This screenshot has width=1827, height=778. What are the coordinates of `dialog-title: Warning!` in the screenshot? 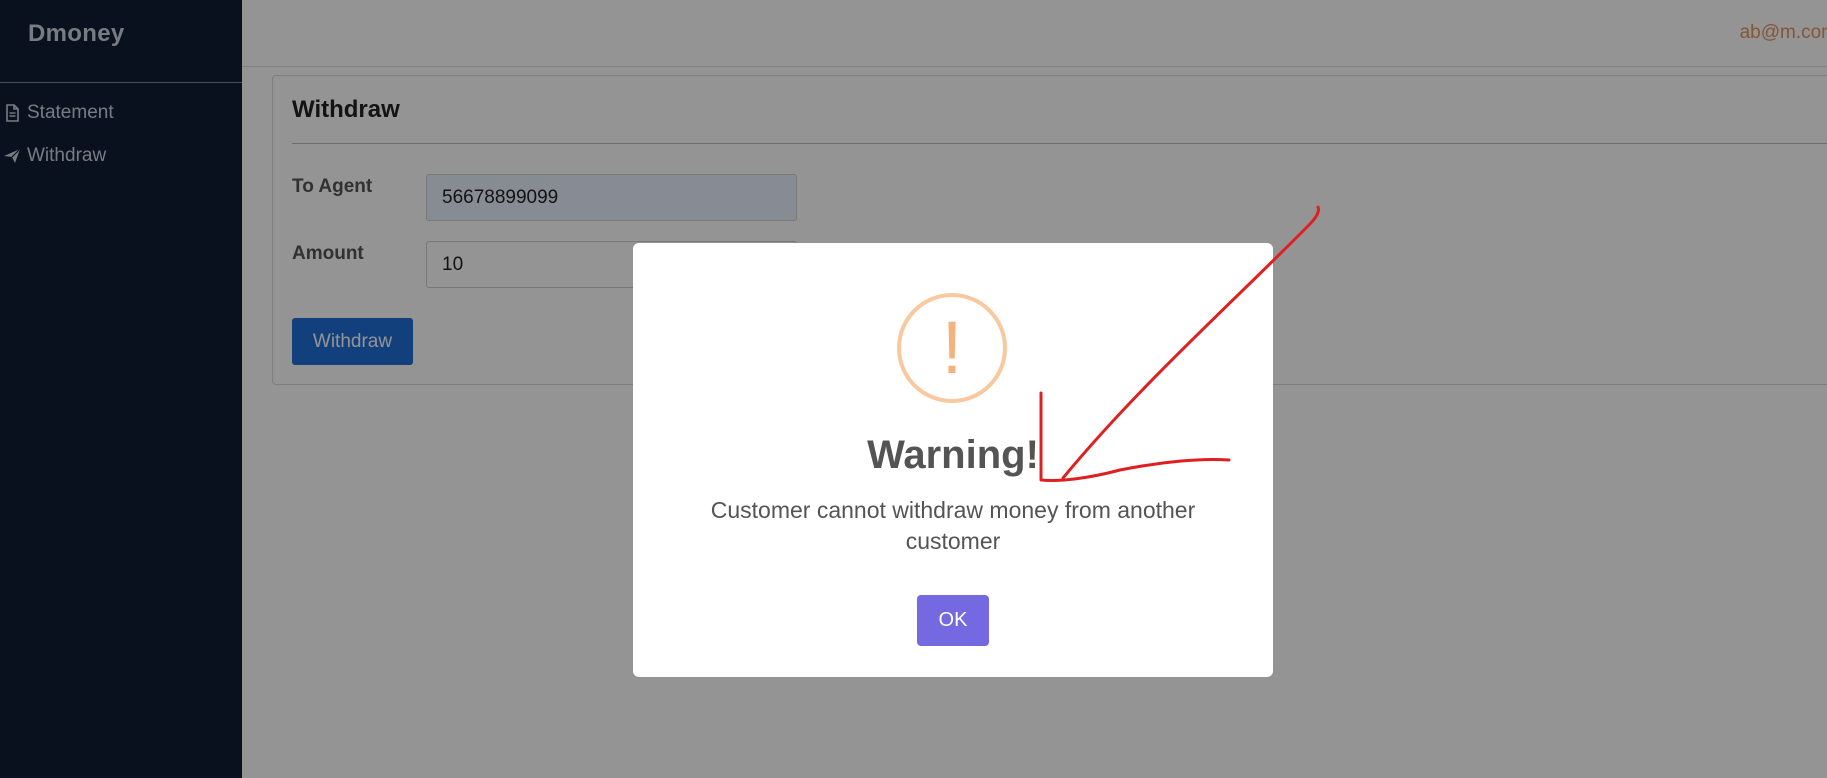 It's located at (953, 455).